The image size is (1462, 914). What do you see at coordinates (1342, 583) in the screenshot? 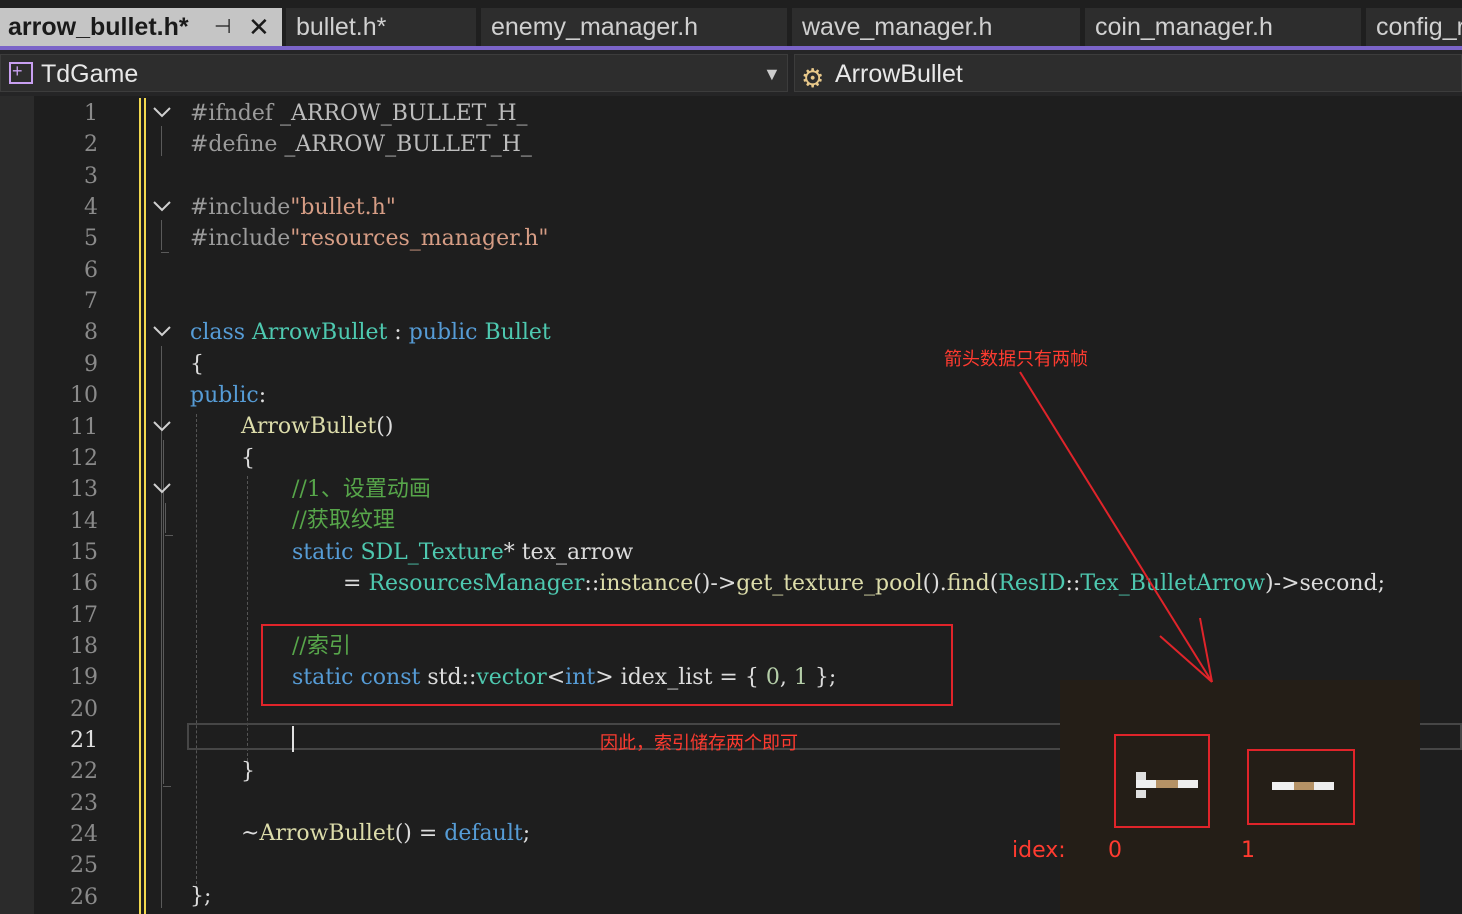
I see `member-name: second;` at bounding box center [1342, 583].